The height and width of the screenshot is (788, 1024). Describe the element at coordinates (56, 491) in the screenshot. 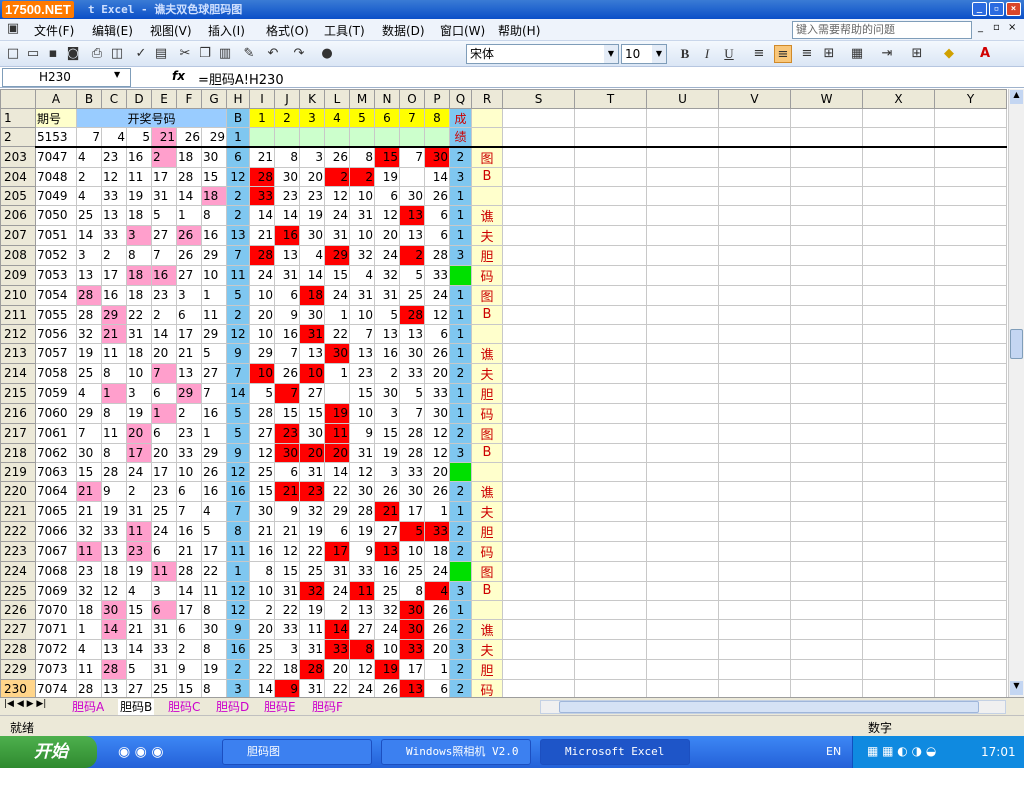

I see `cell: 7064` at that location.